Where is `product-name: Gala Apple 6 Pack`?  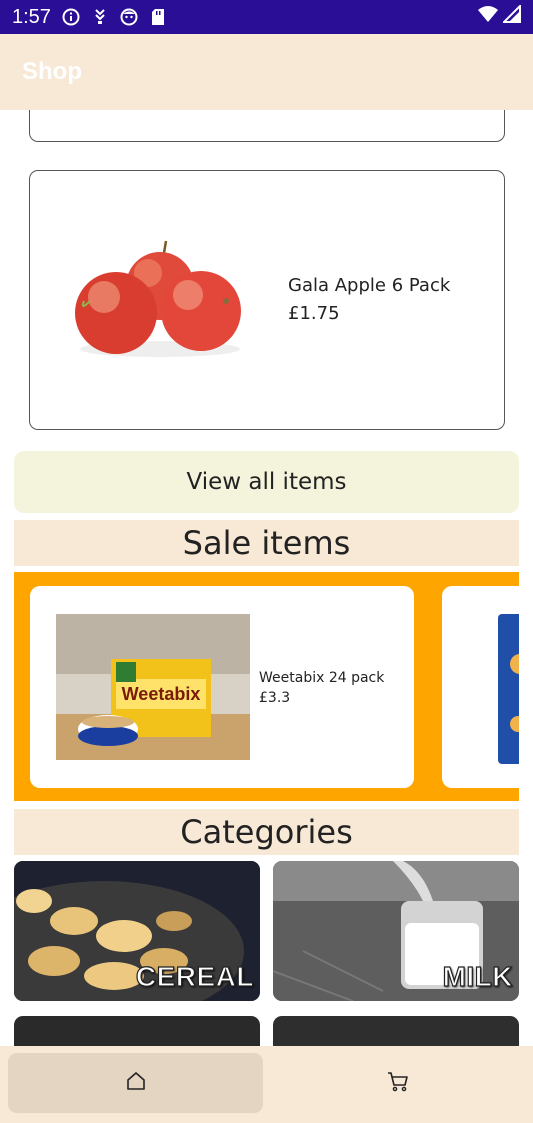
product-name: Gala Apple 6 Pack is located at coordinates (369, 285).